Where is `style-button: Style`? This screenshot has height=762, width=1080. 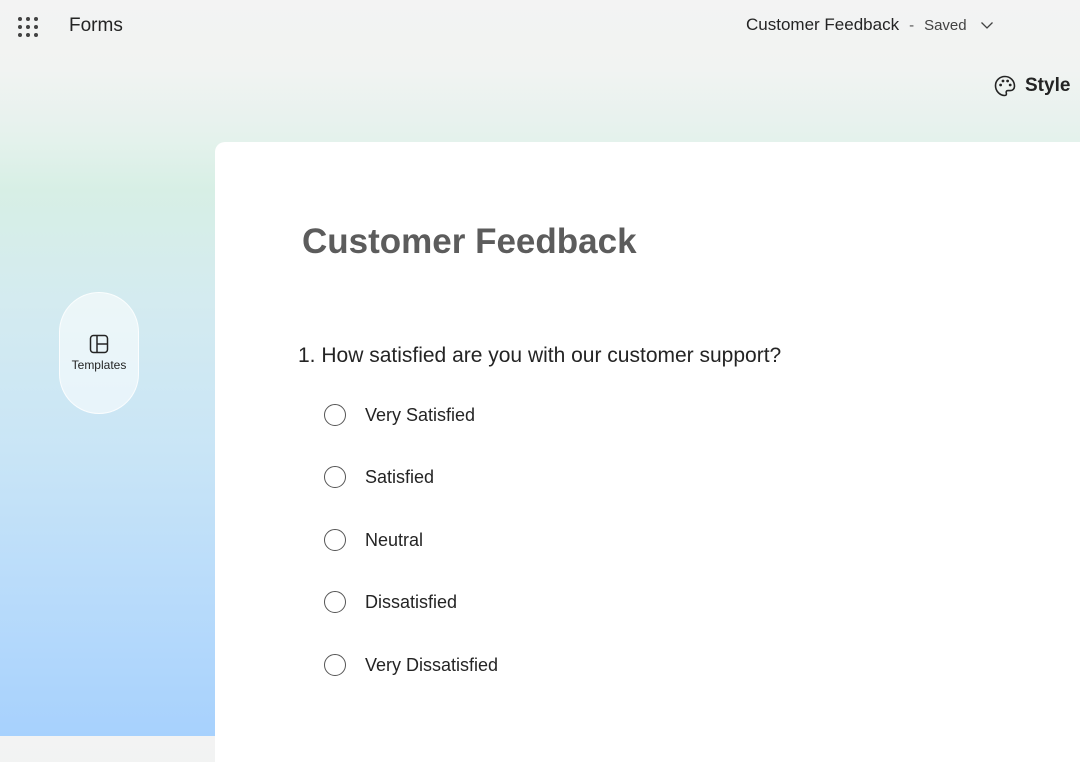
style-button: Style is located at coordinates (1031, 86).